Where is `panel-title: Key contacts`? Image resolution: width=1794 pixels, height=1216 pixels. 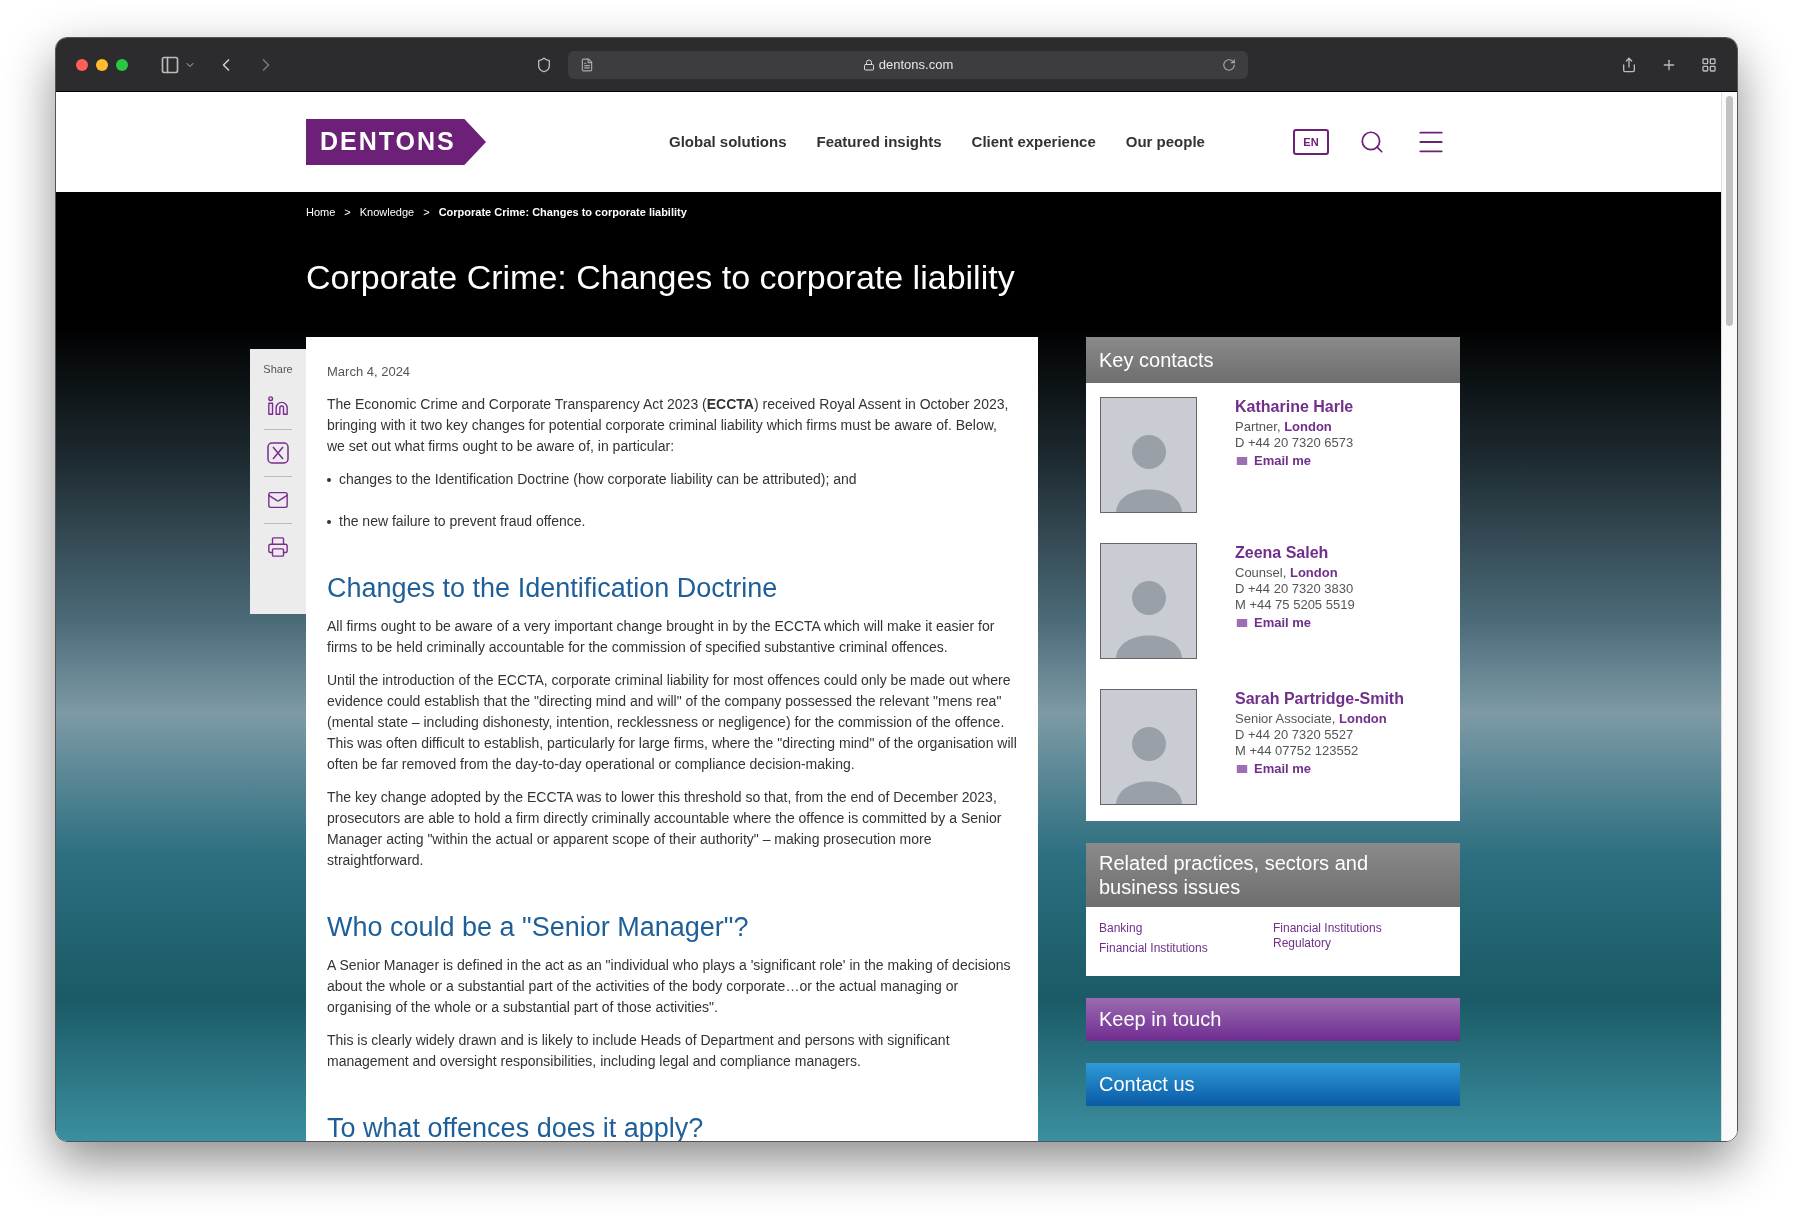 panel-title: Key contacts is located at coordinates (1156, 360).